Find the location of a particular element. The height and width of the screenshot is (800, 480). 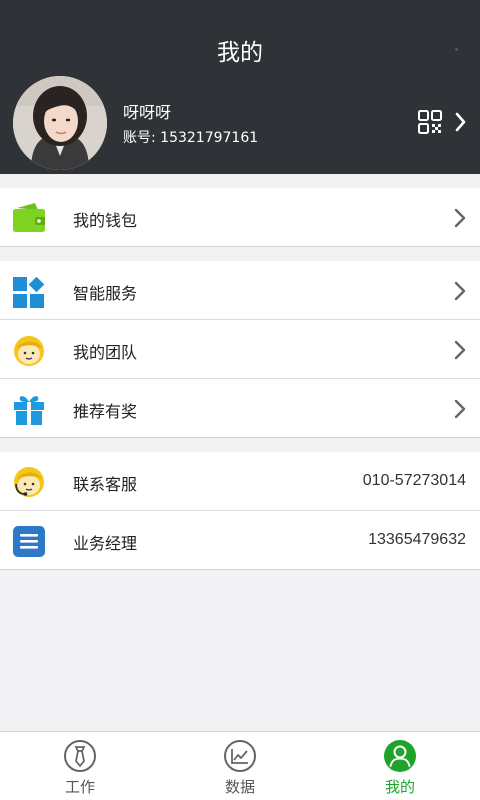

qr-code-icon is located at coordinates (442, 122).